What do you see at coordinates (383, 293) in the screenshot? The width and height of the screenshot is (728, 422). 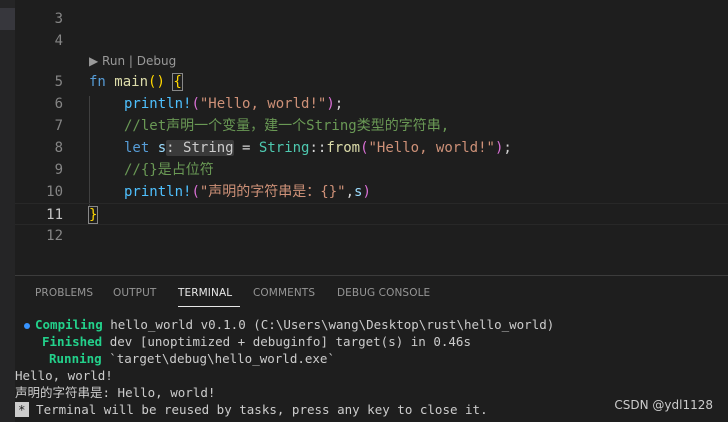 I see `tab-debug-console: DEBUG CONSOLE` at bounding box center [383, 293].